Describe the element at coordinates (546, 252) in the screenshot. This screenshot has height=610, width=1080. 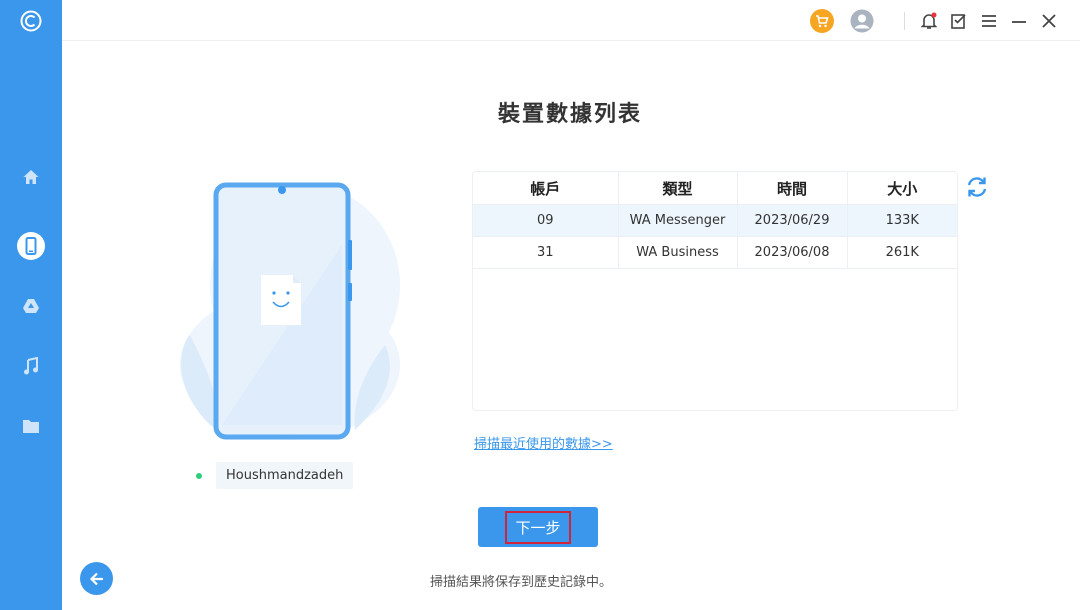
I see `cell-account: 31` at that location.